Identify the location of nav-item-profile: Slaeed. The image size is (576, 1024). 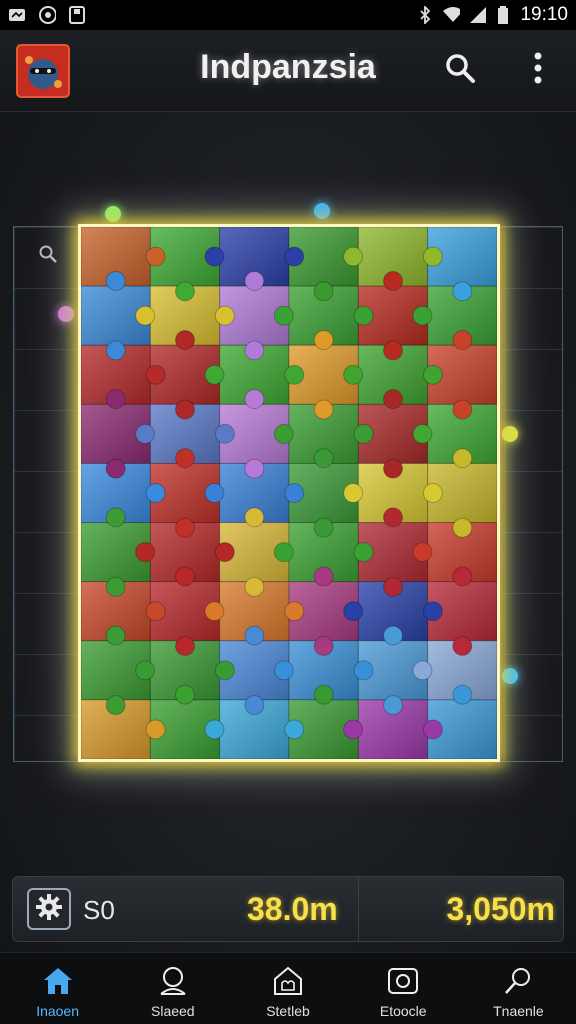
(172, 988).